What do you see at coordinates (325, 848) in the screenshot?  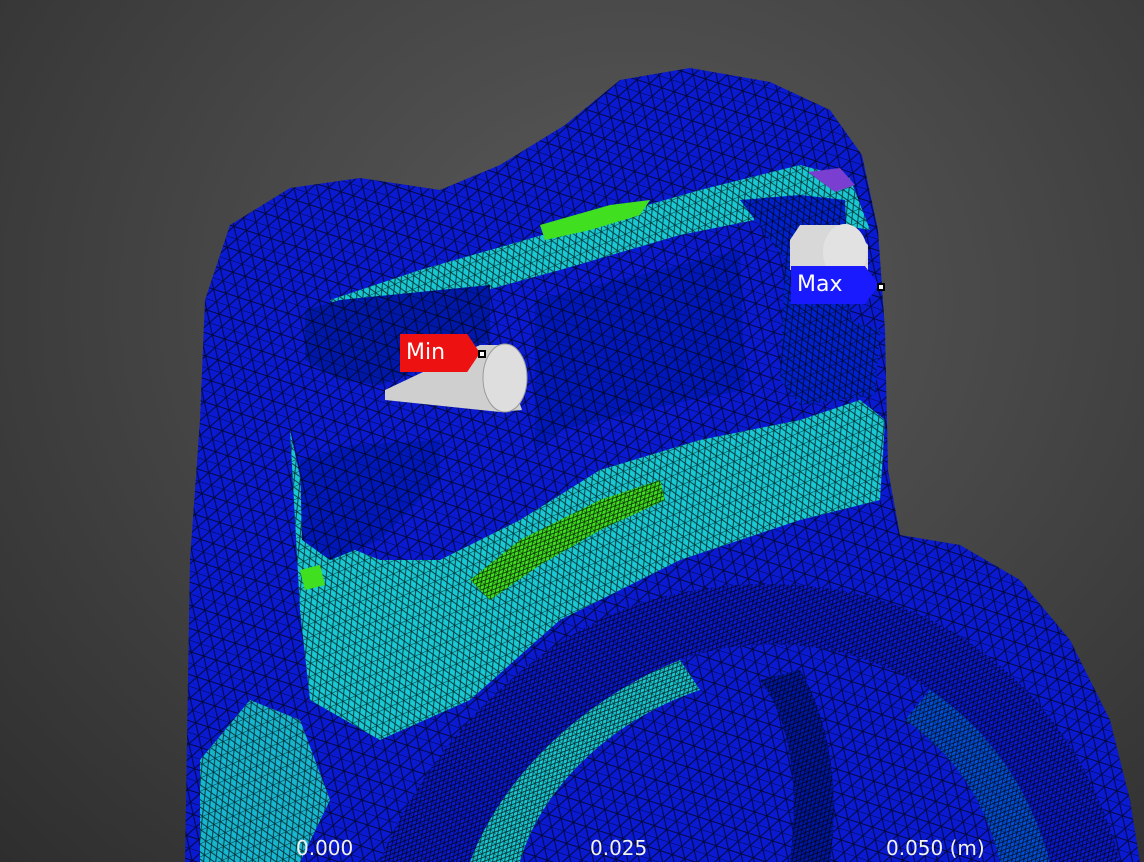 I see `scale-tick-0: 0.000` at bounding box center [325, 848].